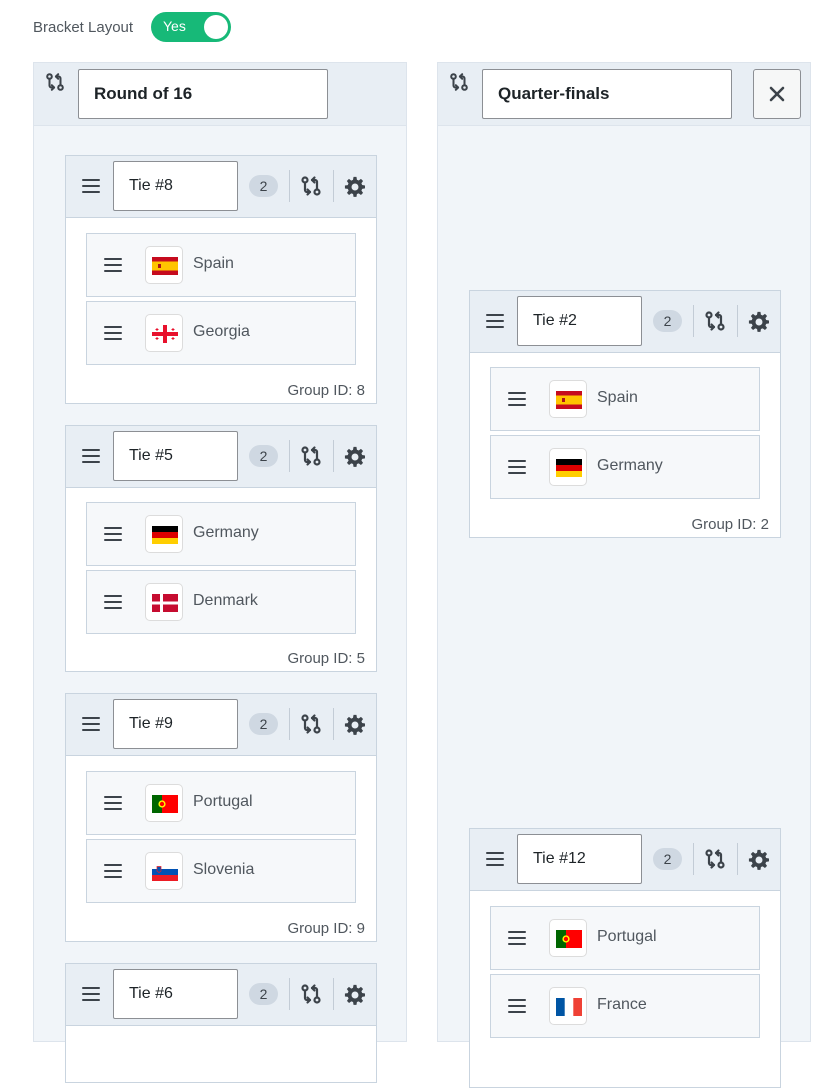 Image resolution: width=824 pixels, height=1088 pixels. Describe the element at coordinates (191, 27) in the screenshot. I see `bracket-layout-toggle: Yes` at that location.